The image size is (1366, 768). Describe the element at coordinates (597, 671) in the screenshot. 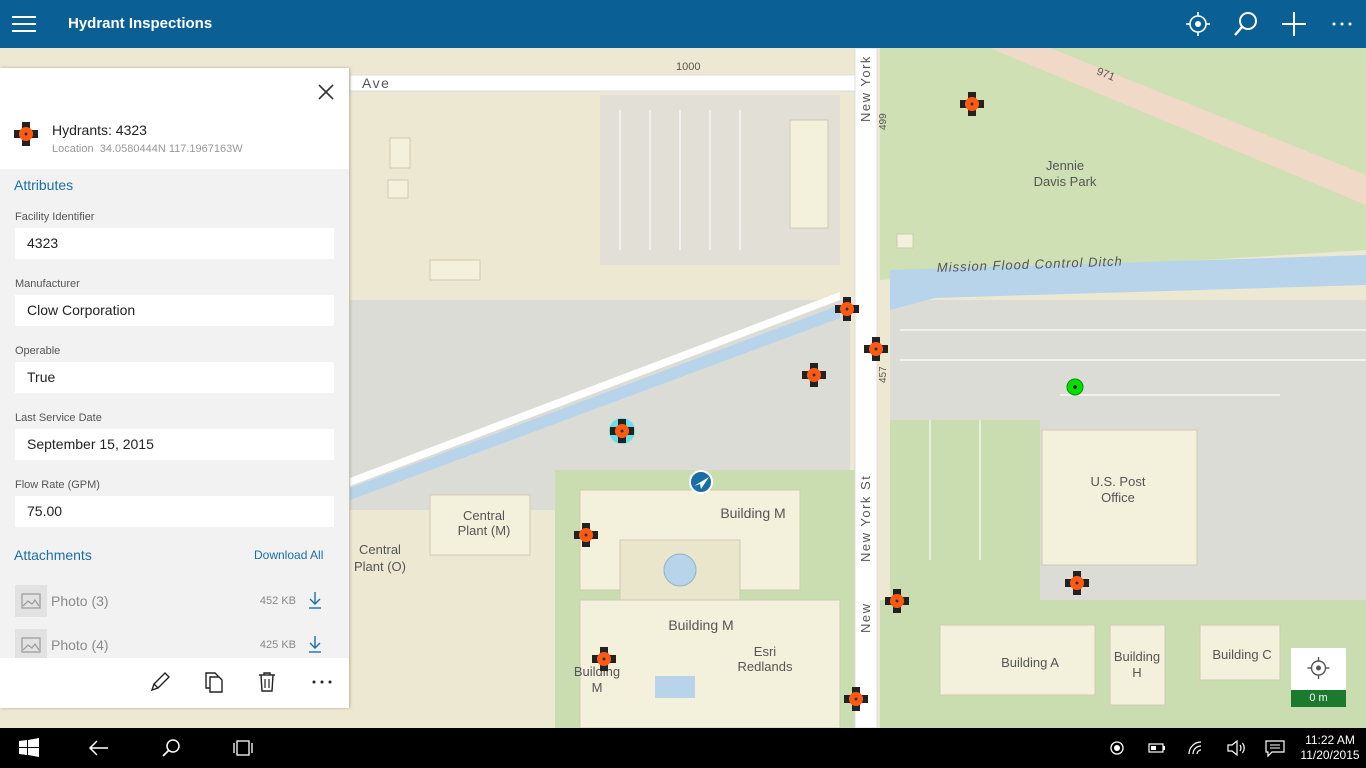

I see `label-building-m3-1: Building` at that location.